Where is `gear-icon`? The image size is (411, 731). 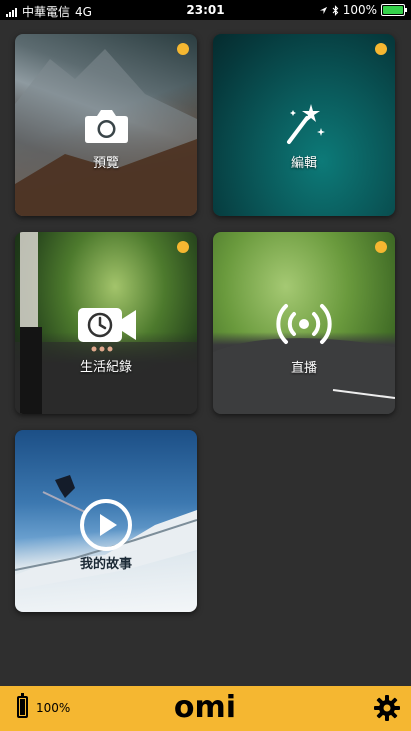
gear-icon is located at coordinates (387, 708).